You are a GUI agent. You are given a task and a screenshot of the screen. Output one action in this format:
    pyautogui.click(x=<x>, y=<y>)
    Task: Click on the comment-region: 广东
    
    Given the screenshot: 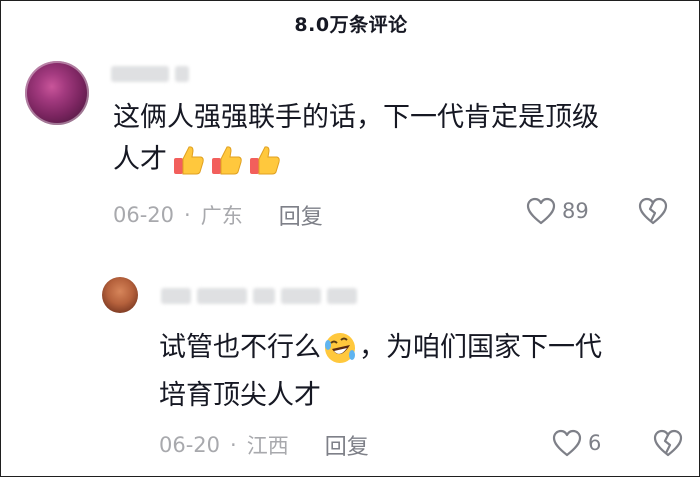 What is the action you would take?
    pyautogui.click(x=221, y=216)
    